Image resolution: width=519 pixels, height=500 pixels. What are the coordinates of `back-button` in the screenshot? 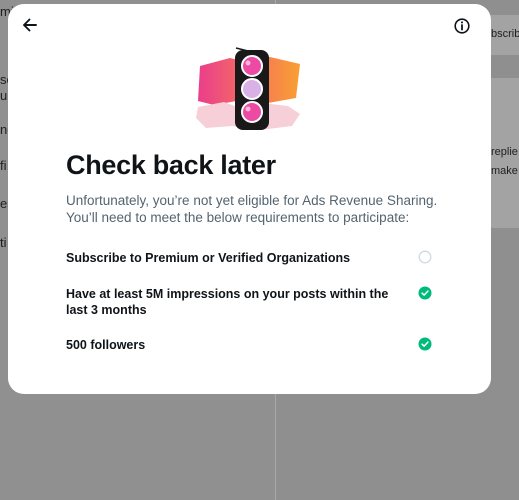 It's located at (30, 25).